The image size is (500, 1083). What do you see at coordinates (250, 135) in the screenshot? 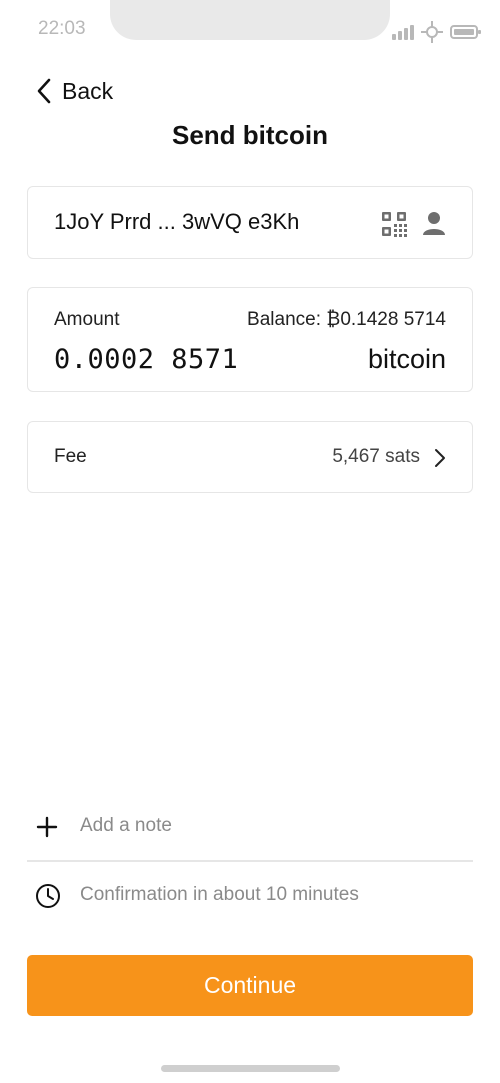
I see `page-title: Send bitcoin` at bounding box center [250, 135].